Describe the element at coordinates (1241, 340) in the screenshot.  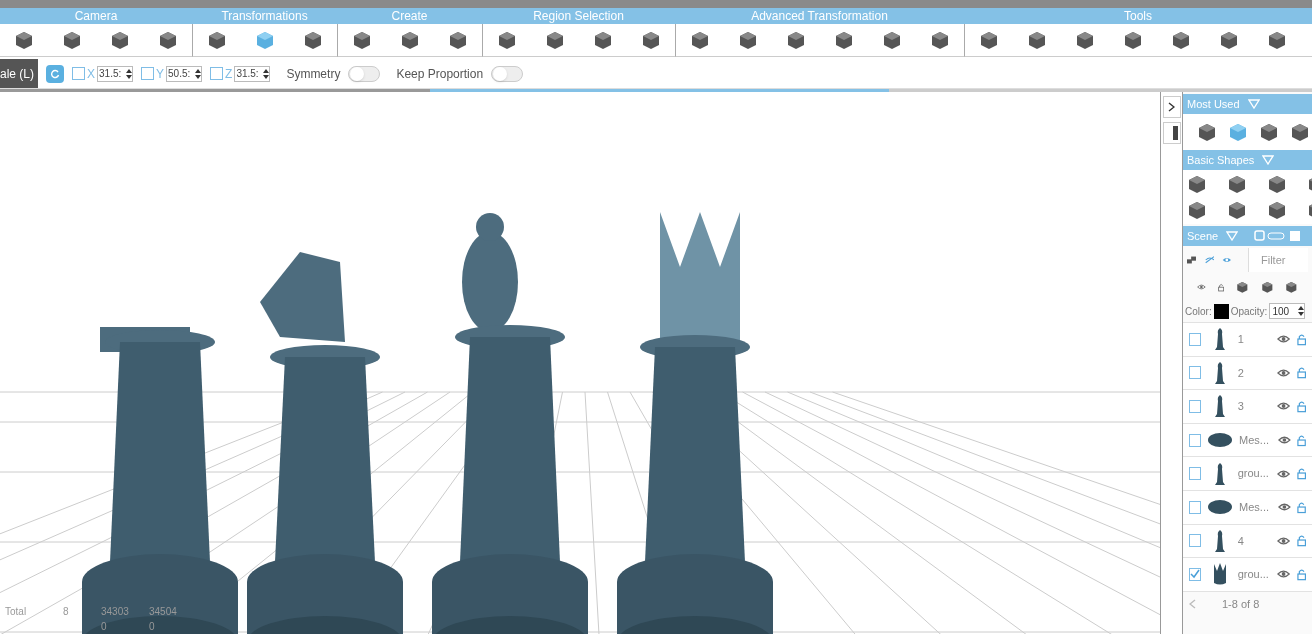
I see `item-name: 1` at that location.